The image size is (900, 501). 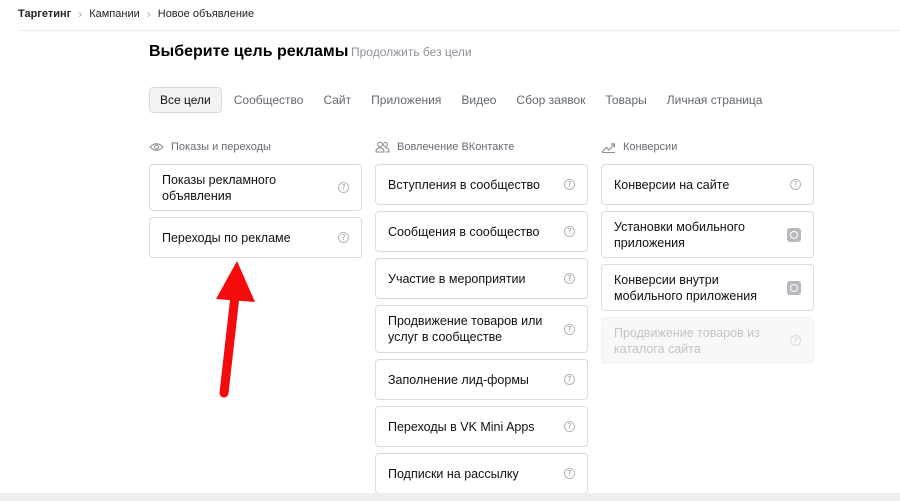 What do you see at coordinates (687, 340) in the screenshot?
I see `goal-card-label: Продвижение товаров из каталога сайта` at bounding box center [687, 340].